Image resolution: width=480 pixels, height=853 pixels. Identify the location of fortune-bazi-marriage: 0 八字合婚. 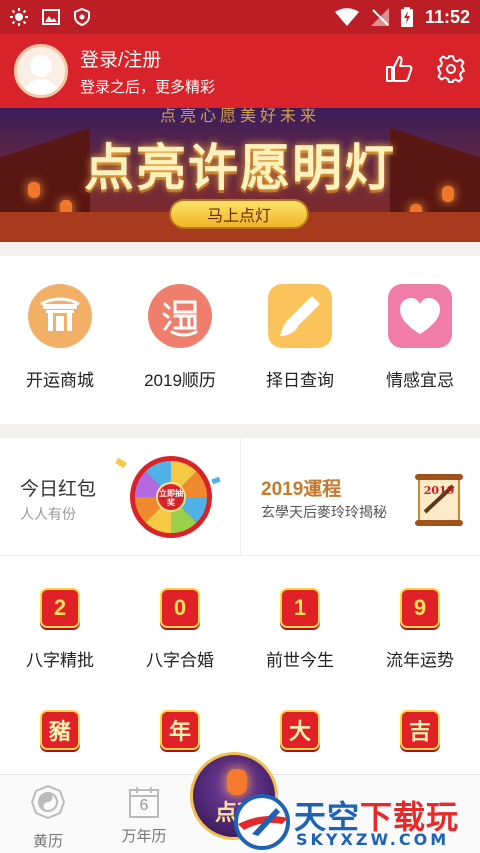
(180, 629).